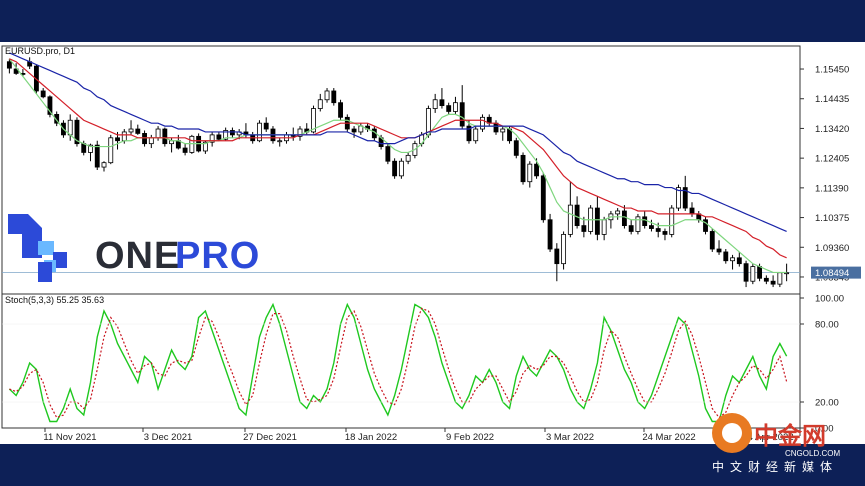  Describe the element at coordinates (732, 433) in the screenshot. I see `cngold-watermark-inner` at that location.